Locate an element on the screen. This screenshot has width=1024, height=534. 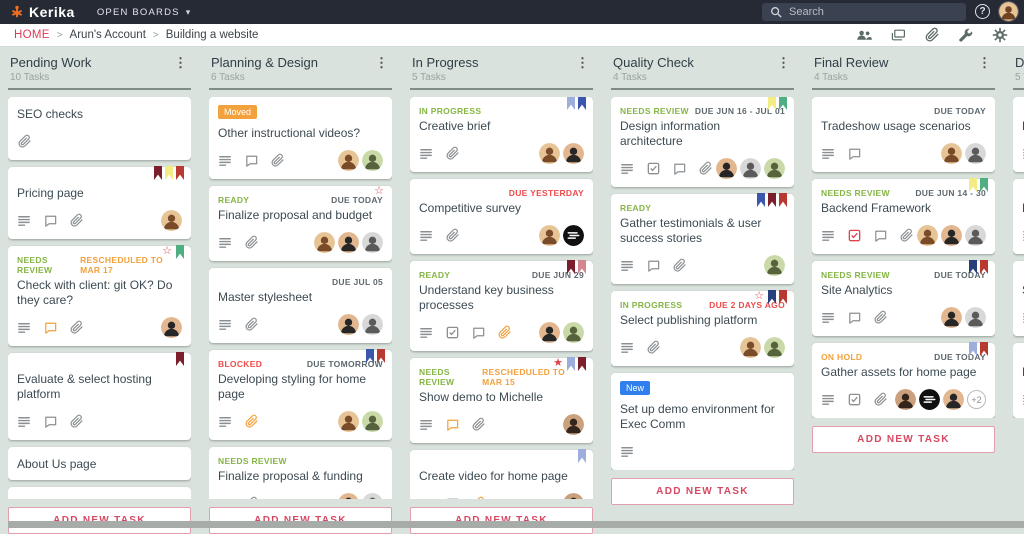
card-status-row: DUE JUL 05 is located at coordinates (300, 282).